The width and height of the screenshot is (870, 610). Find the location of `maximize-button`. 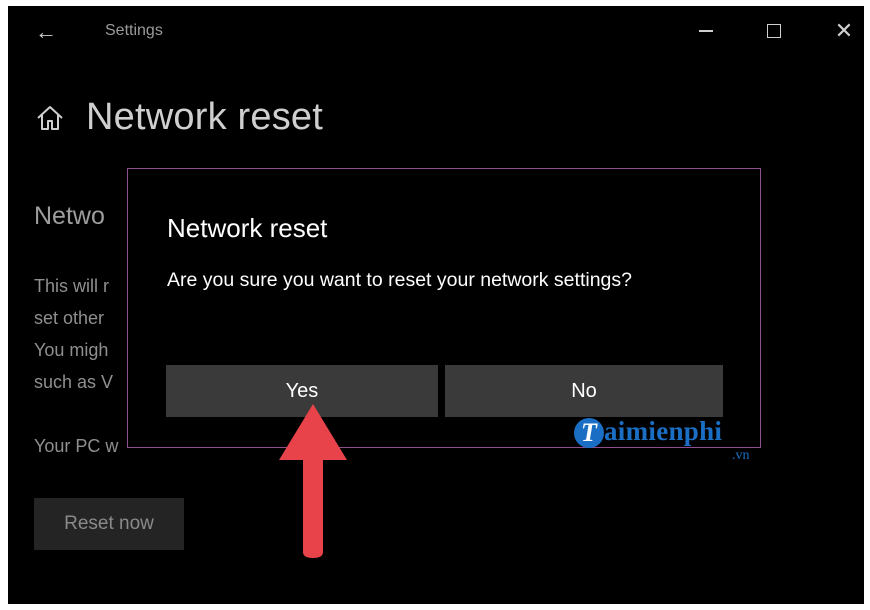

maximize-button is located at coordinates (774, 31).